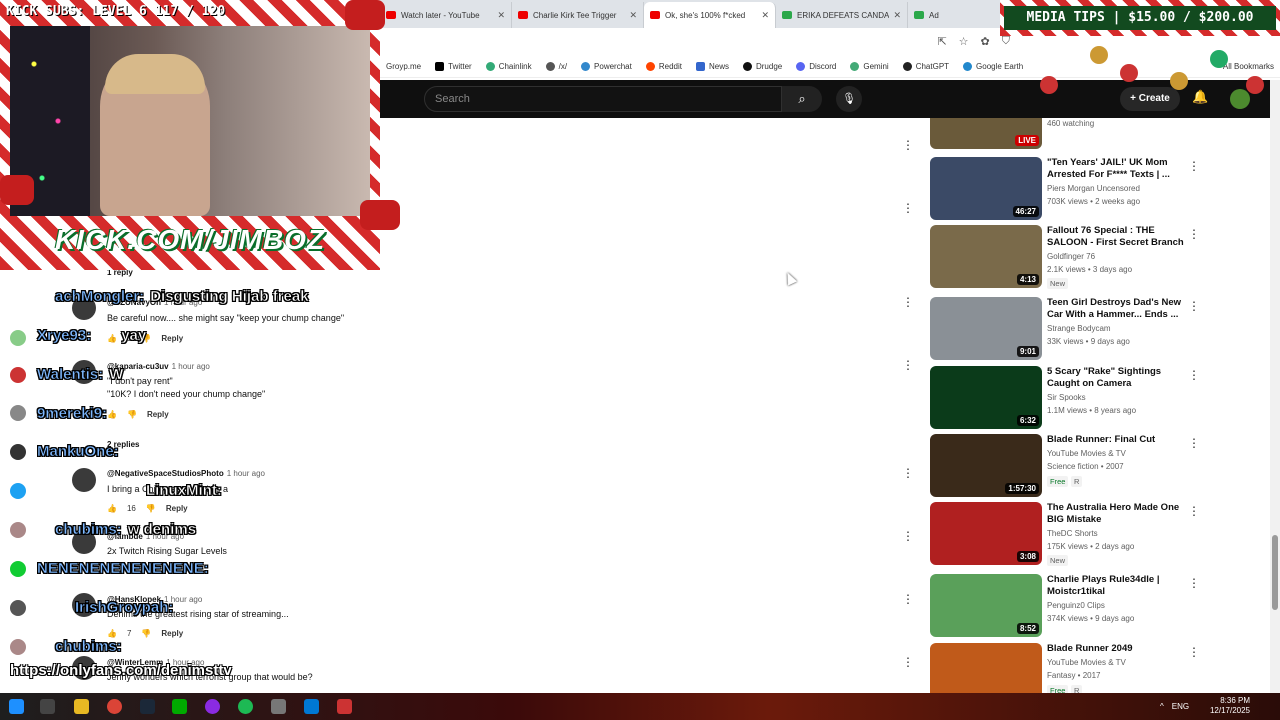 The width and height of the screenshot is (1280, 720). Describe the element at coordinates (1093, 188) in the screenshot. I see `channel-name: Piers Morgan Uncensored` at that location.